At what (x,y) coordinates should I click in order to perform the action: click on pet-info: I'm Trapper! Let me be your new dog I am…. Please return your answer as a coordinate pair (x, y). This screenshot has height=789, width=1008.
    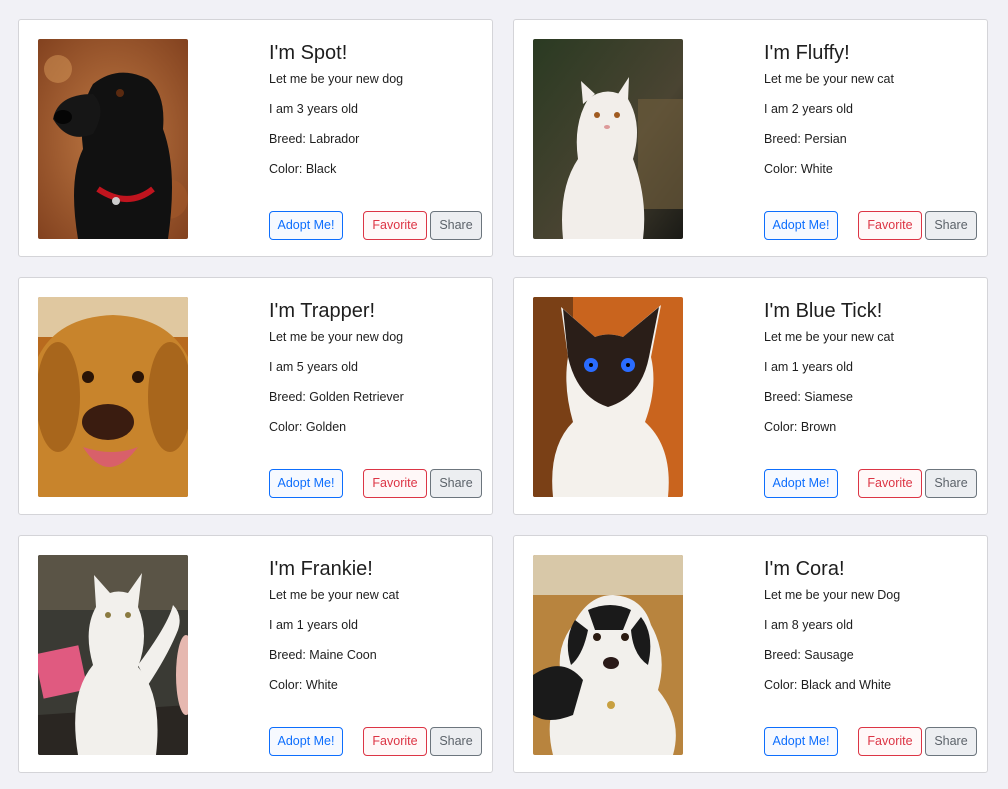
    Looking at the image, I should click on (376, 374).